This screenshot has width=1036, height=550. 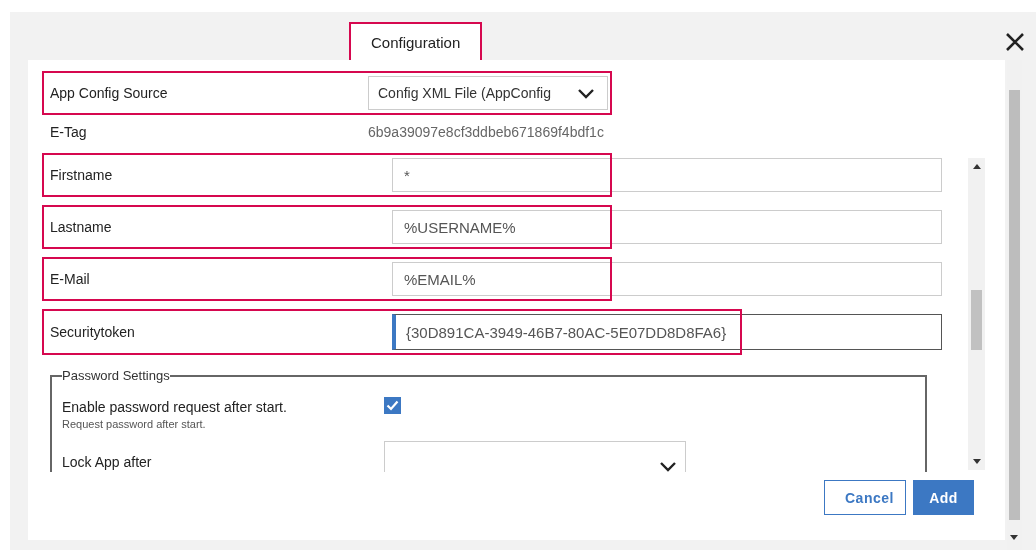 I want to click on lock-dropdown, so click(x=535, y=456).